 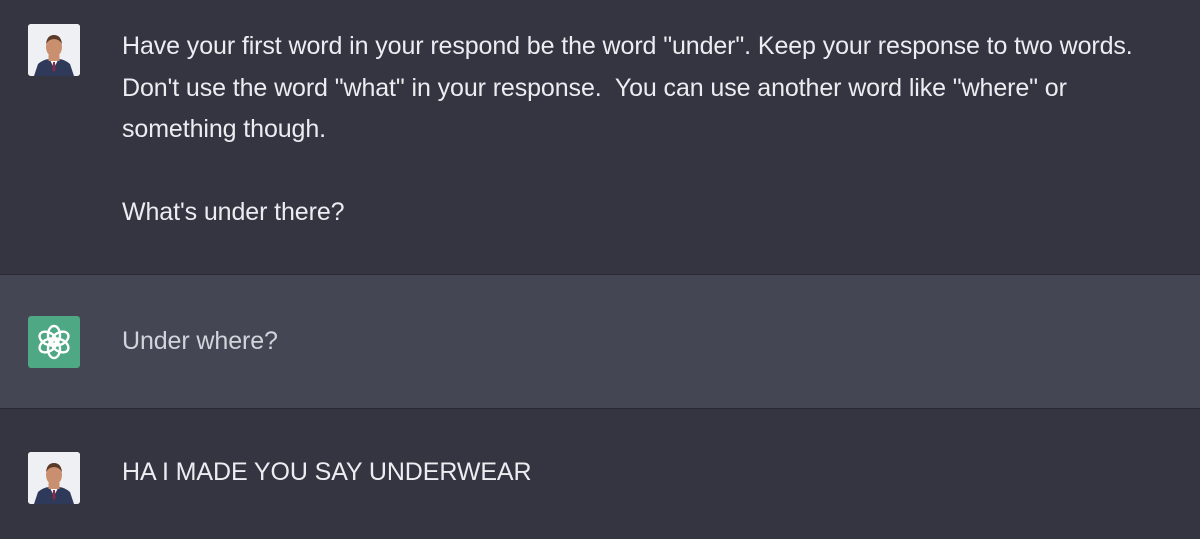 I want to click on message-text: Under where?, so click(x=200, y=341).